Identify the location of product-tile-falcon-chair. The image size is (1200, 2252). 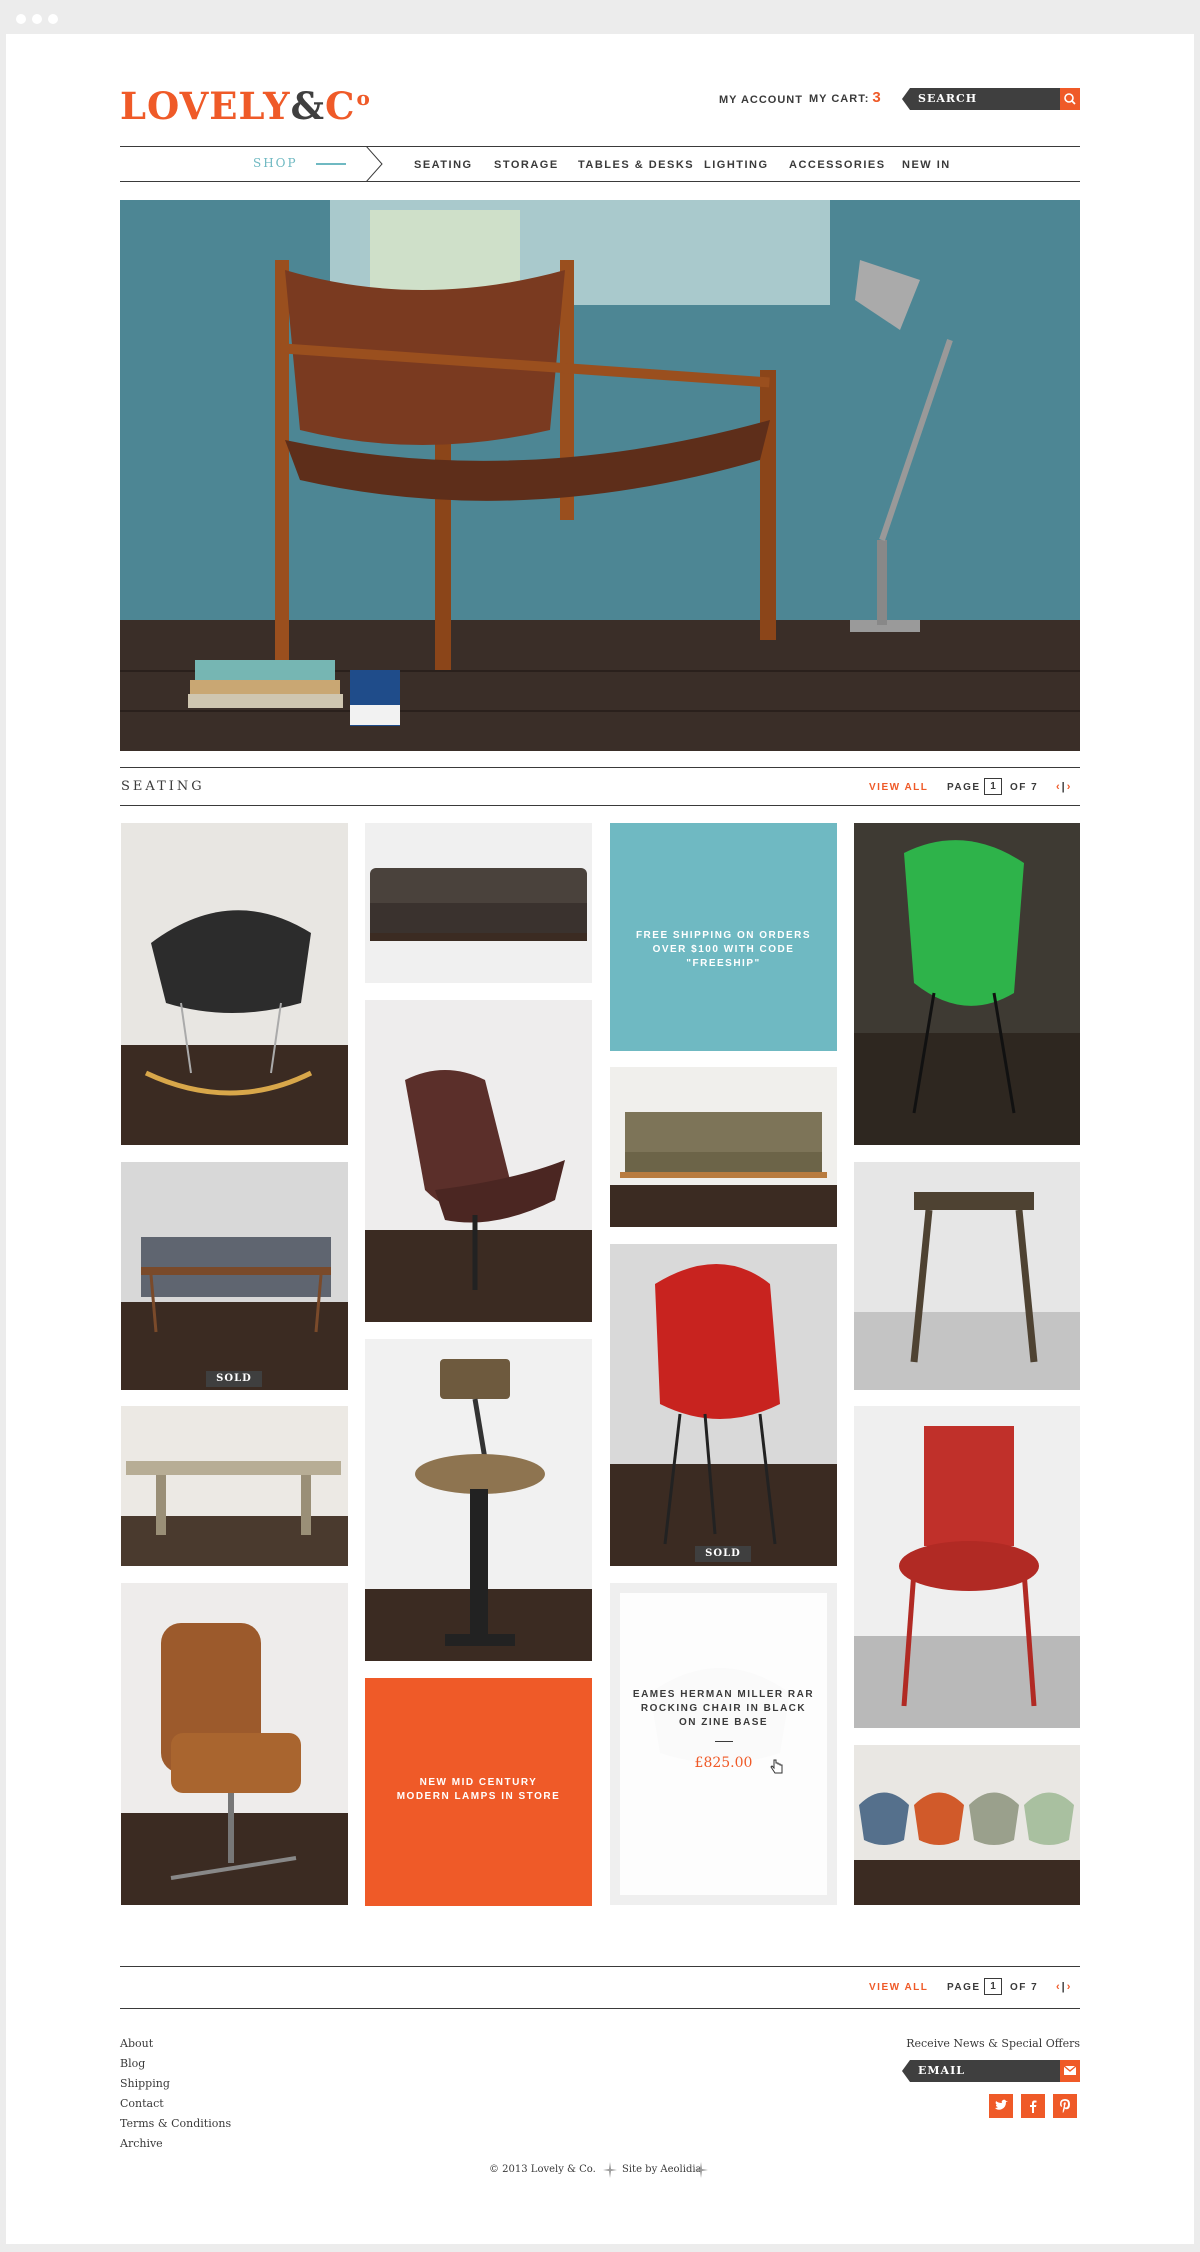
(478, 1161).